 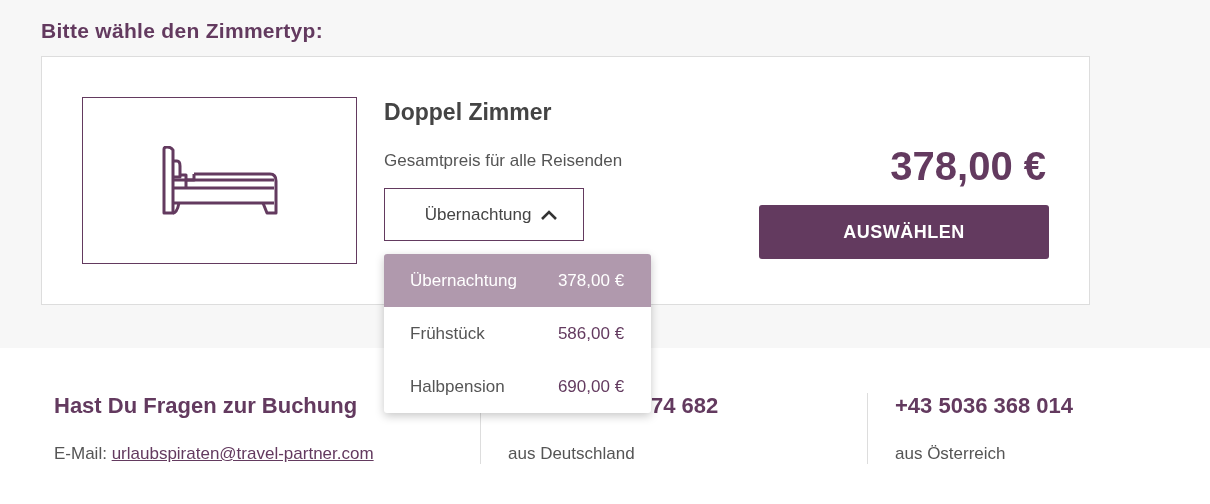 What do you see at coordinates (81, 453) in the screenshot?
I see `email-label: E-Mail:` at bounding box center [81, 453].